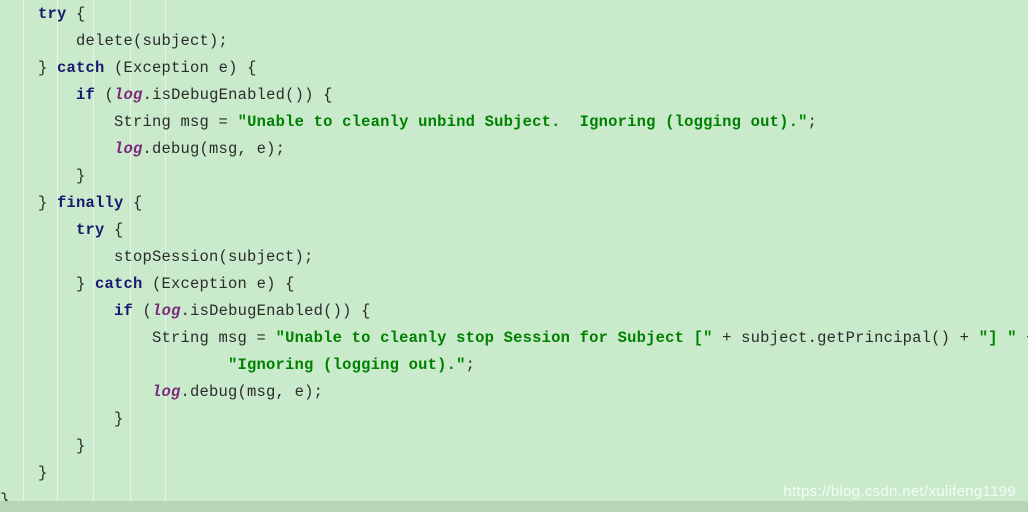  I want to click on code-token-plain: +, so click(1022, 338).